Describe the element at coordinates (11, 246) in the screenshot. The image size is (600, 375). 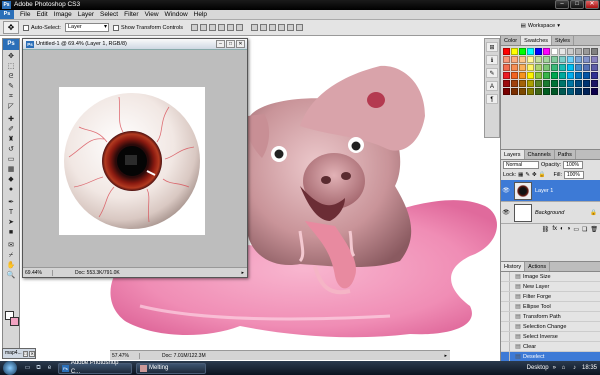
I see `notes-tool-icon: ✉` at that location.